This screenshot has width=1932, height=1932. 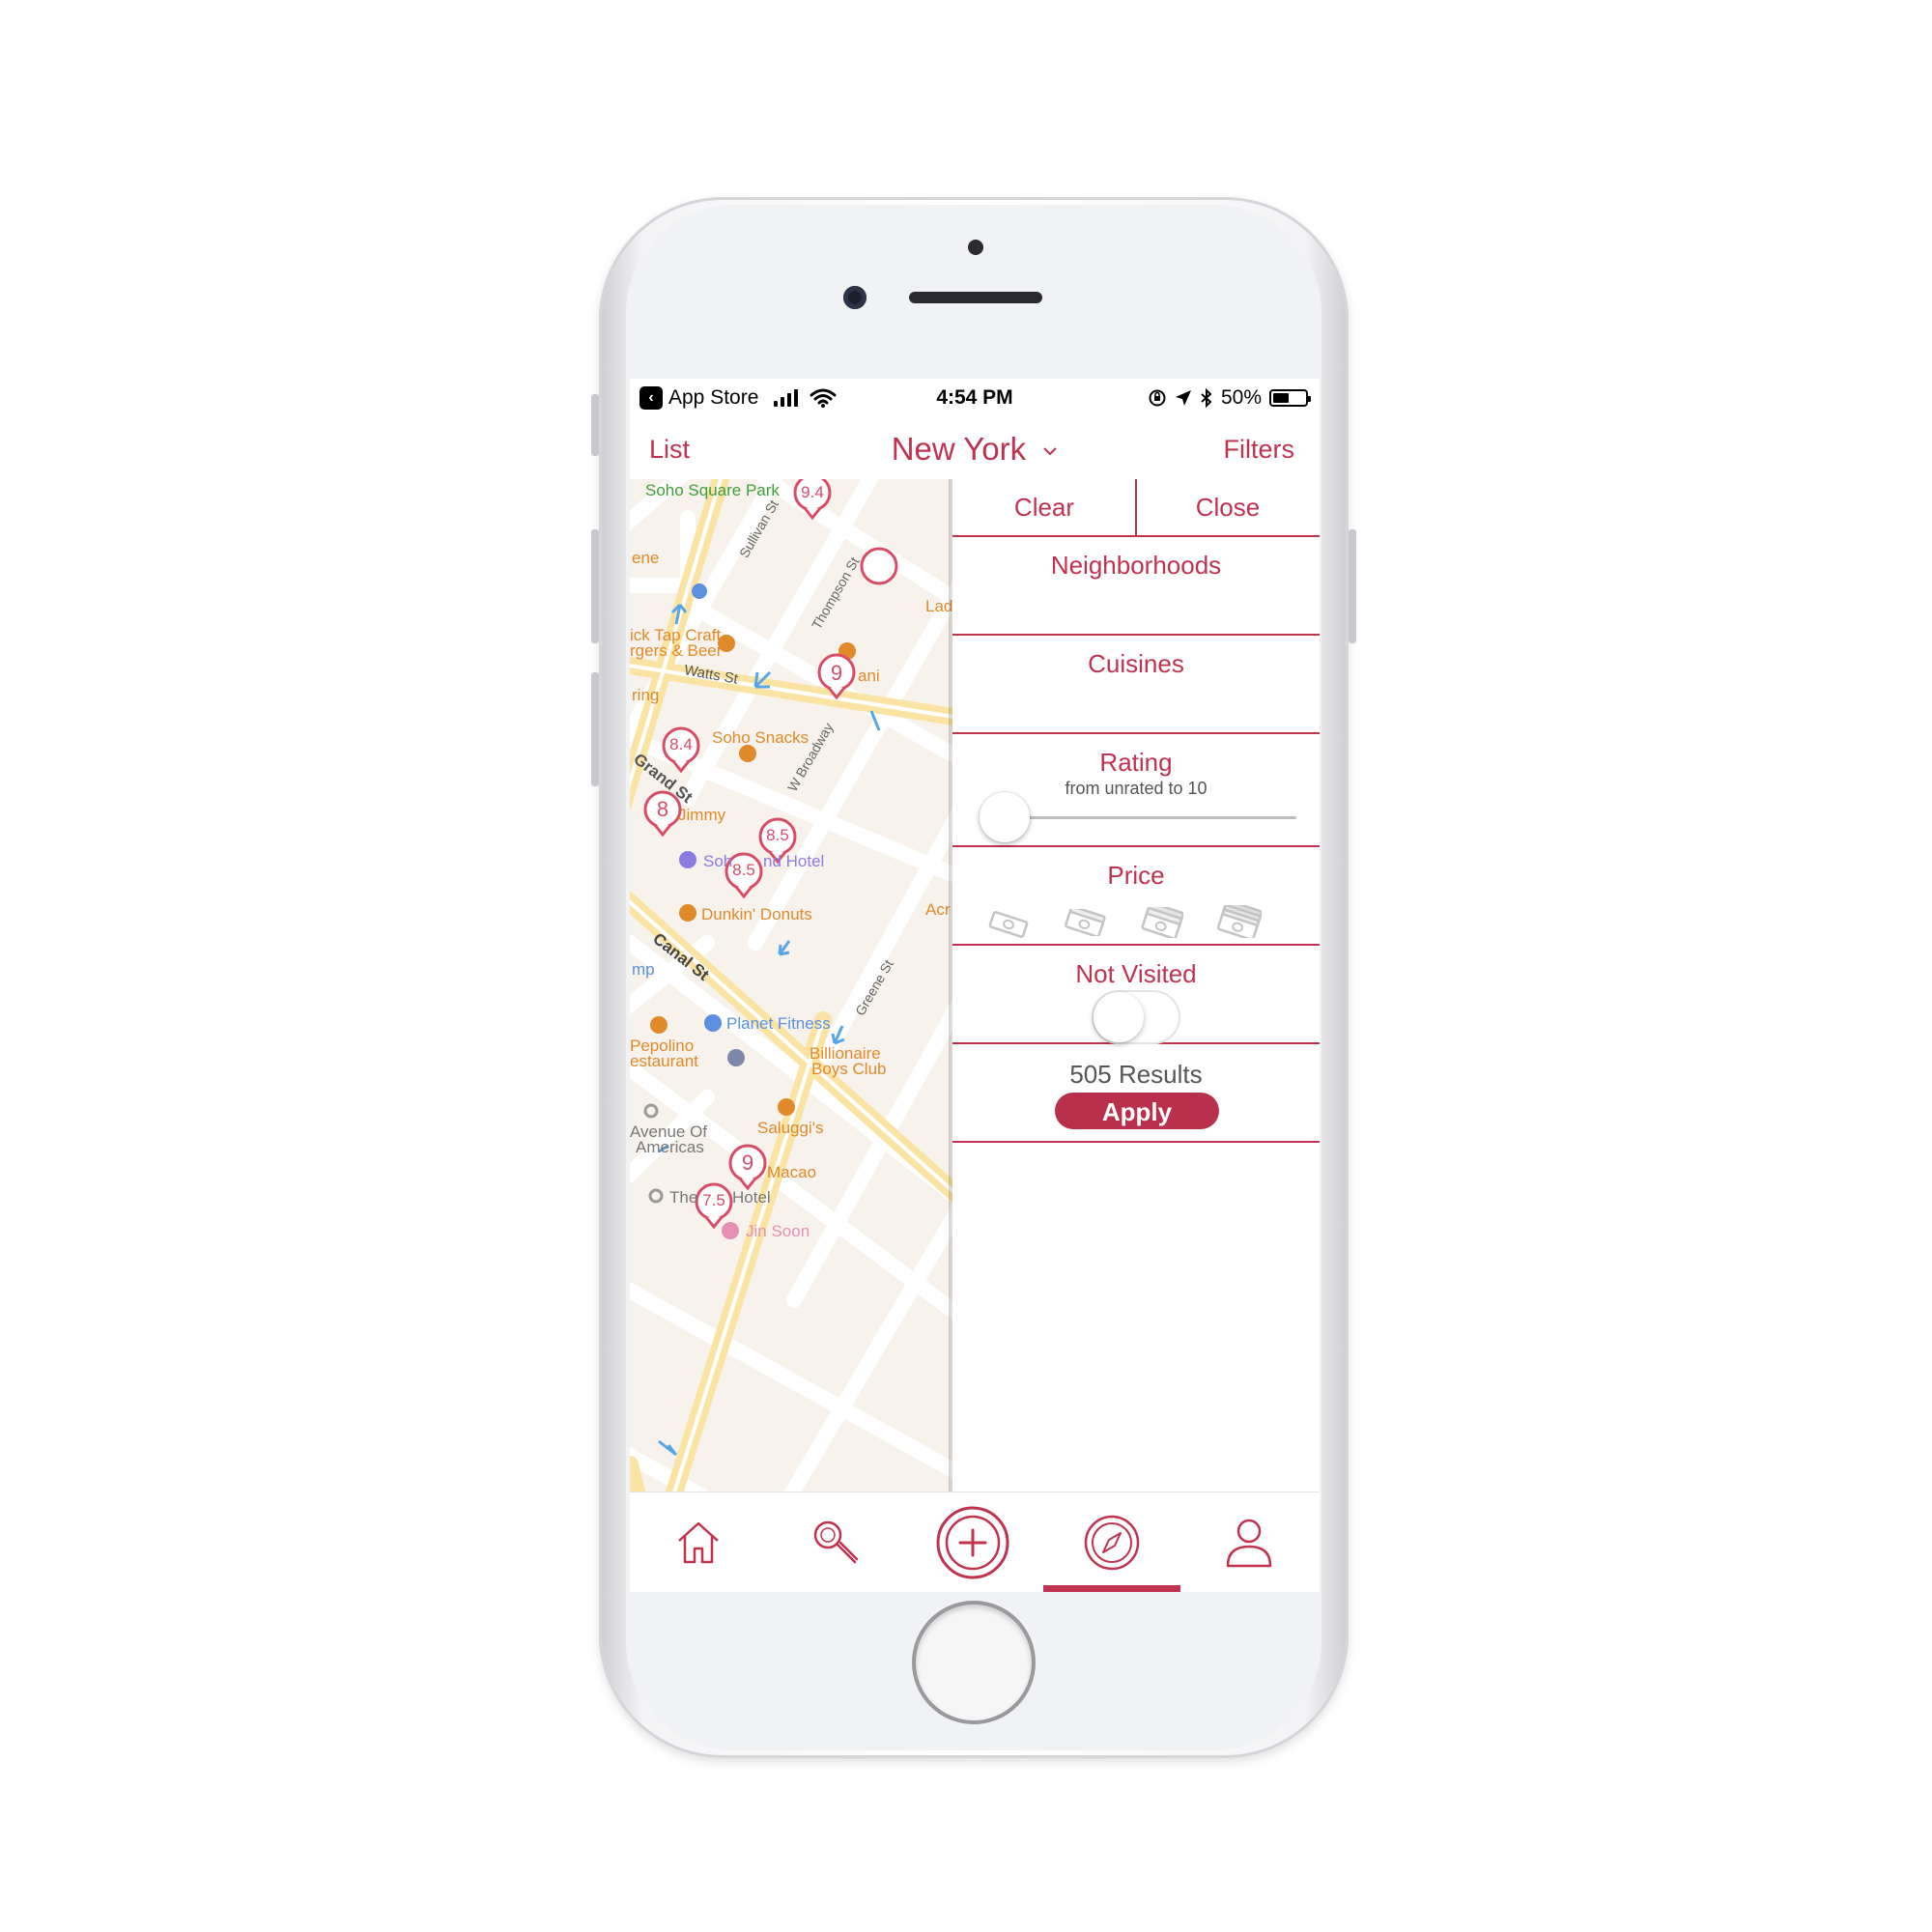 I want to click on search-icon, so click(x=836, y=1542).